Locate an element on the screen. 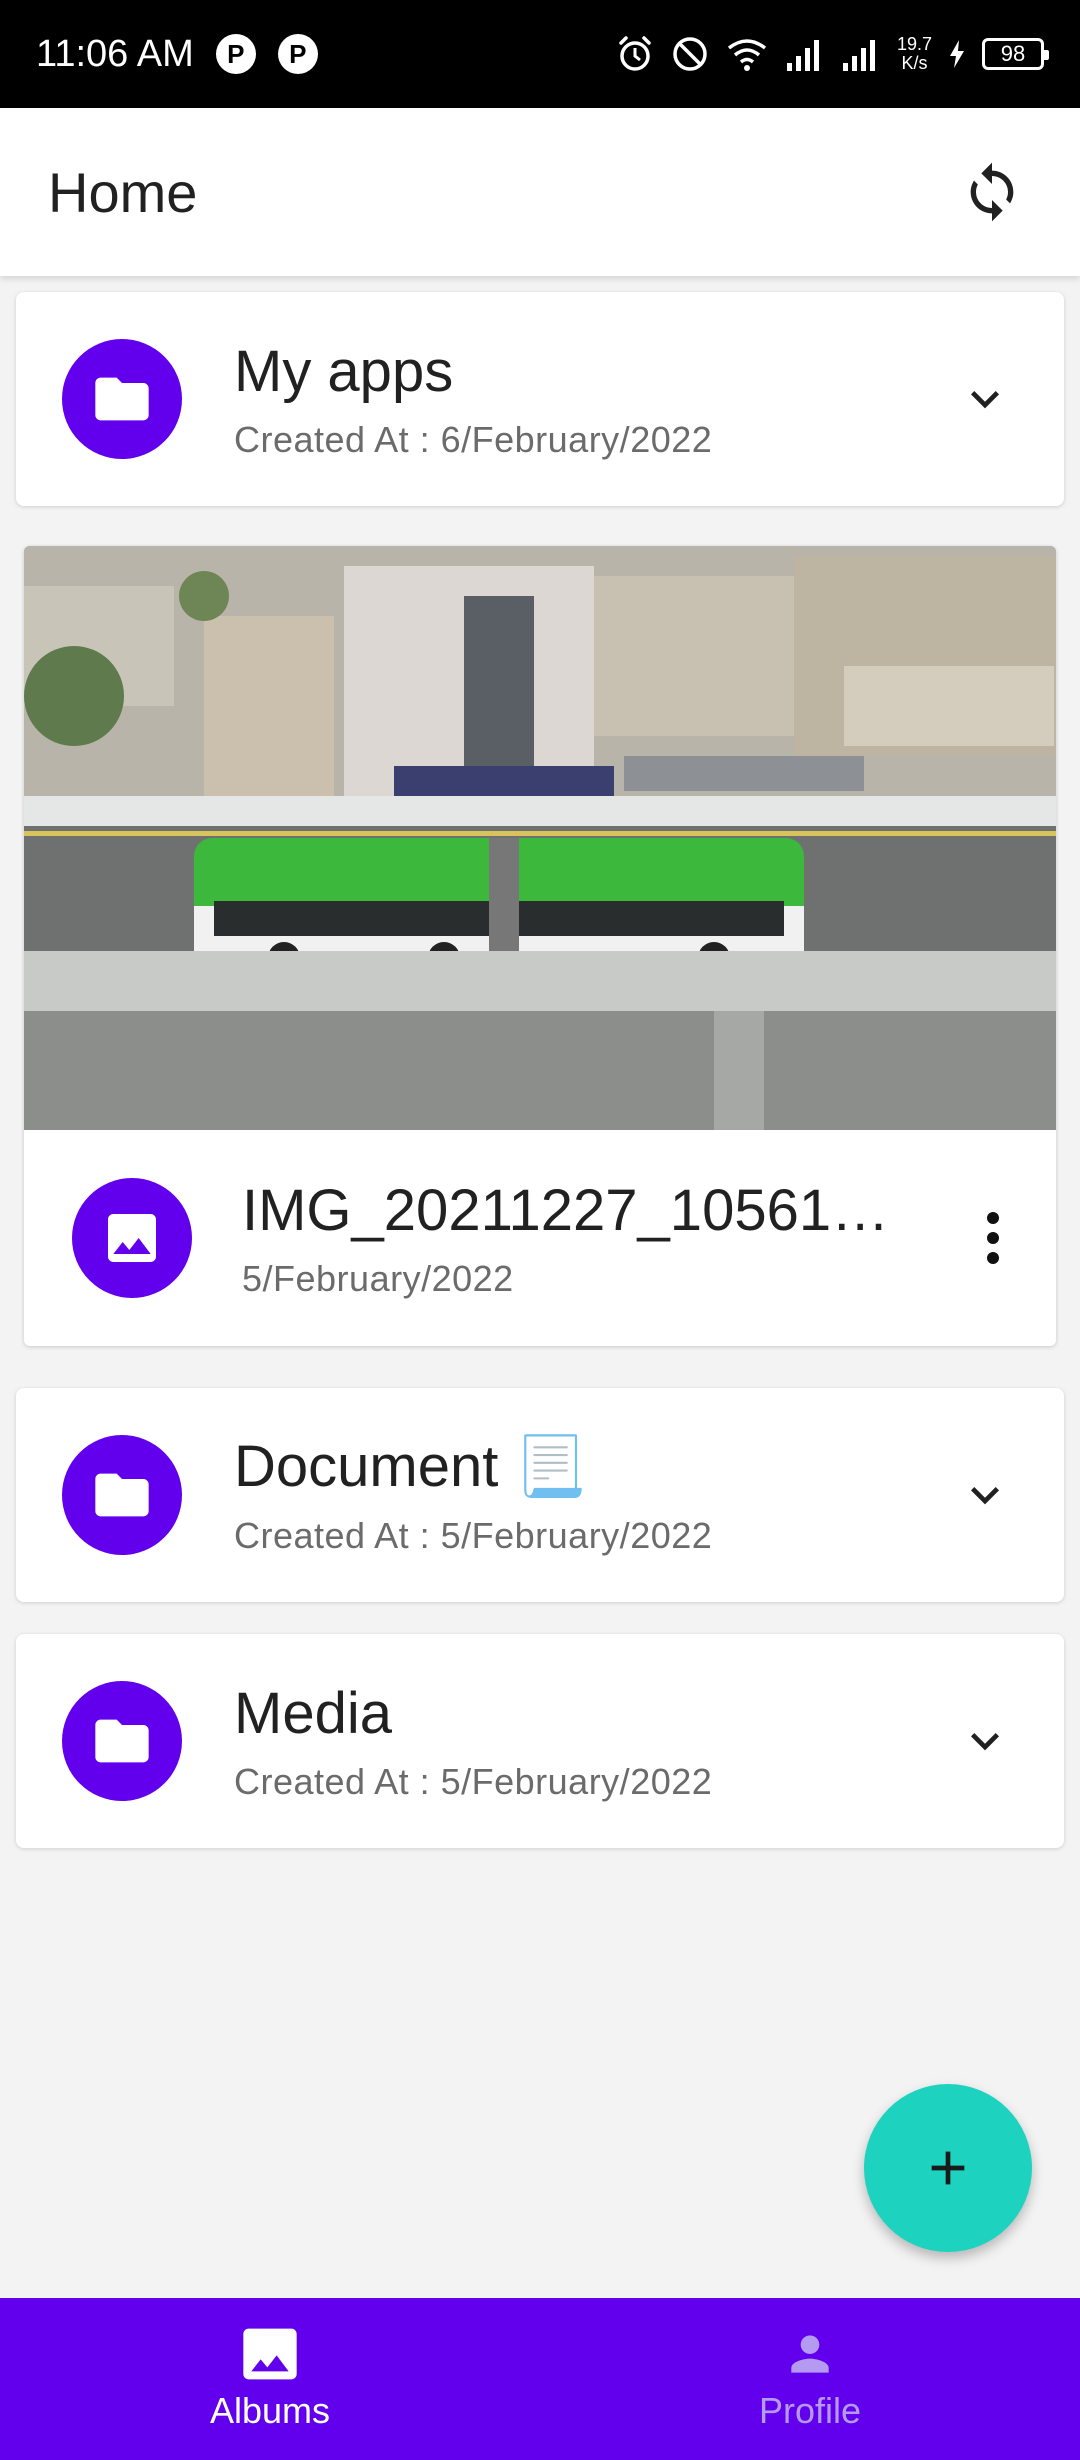 The width and height of the screenshot is (1080, 2460). more-vertical-icon is located at coordinates (993, 1238).